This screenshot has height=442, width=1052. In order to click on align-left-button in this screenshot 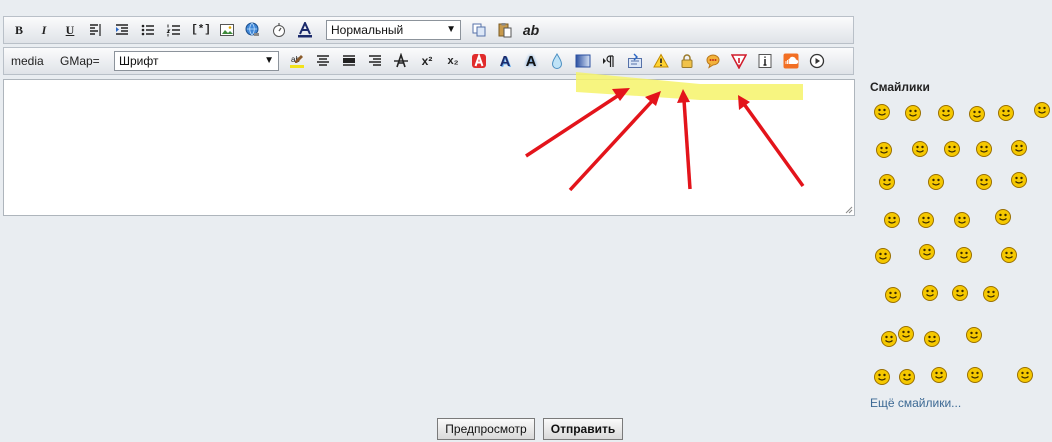, I will do `click(96, 30)`.